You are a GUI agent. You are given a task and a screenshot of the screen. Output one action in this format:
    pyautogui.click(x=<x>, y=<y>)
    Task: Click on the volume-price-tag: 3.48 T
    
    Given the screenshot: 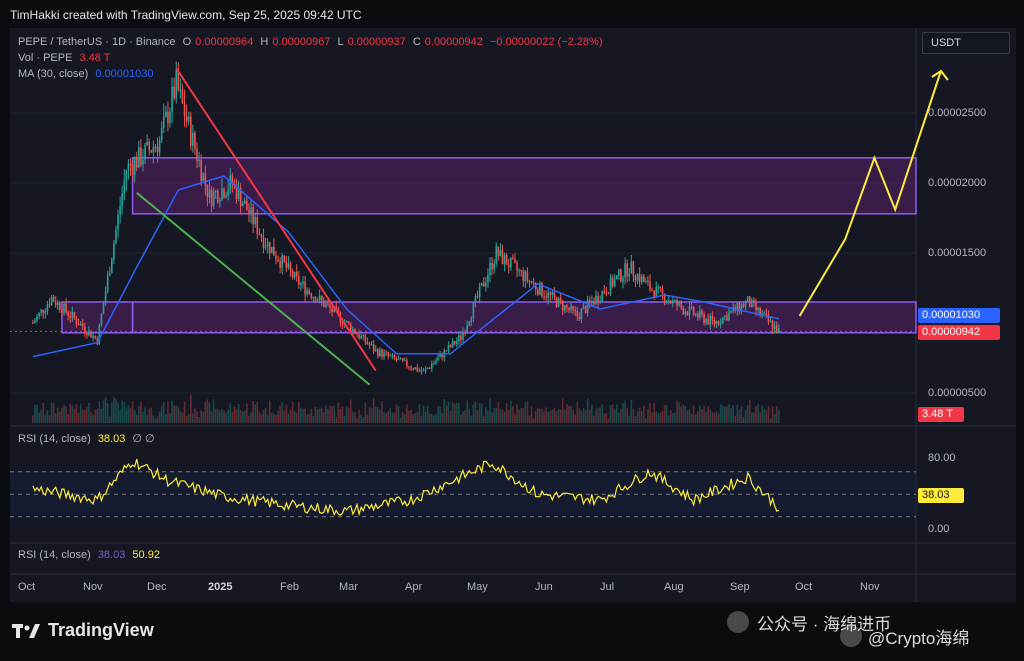 What is the action you would take?
    pyautogui.click(x=941, y=414)
    